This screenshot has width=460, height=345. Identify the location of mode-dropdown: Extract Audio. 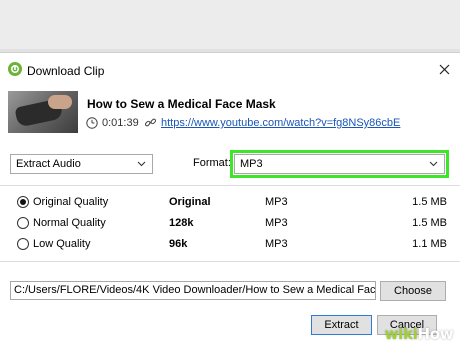
(81, 164).